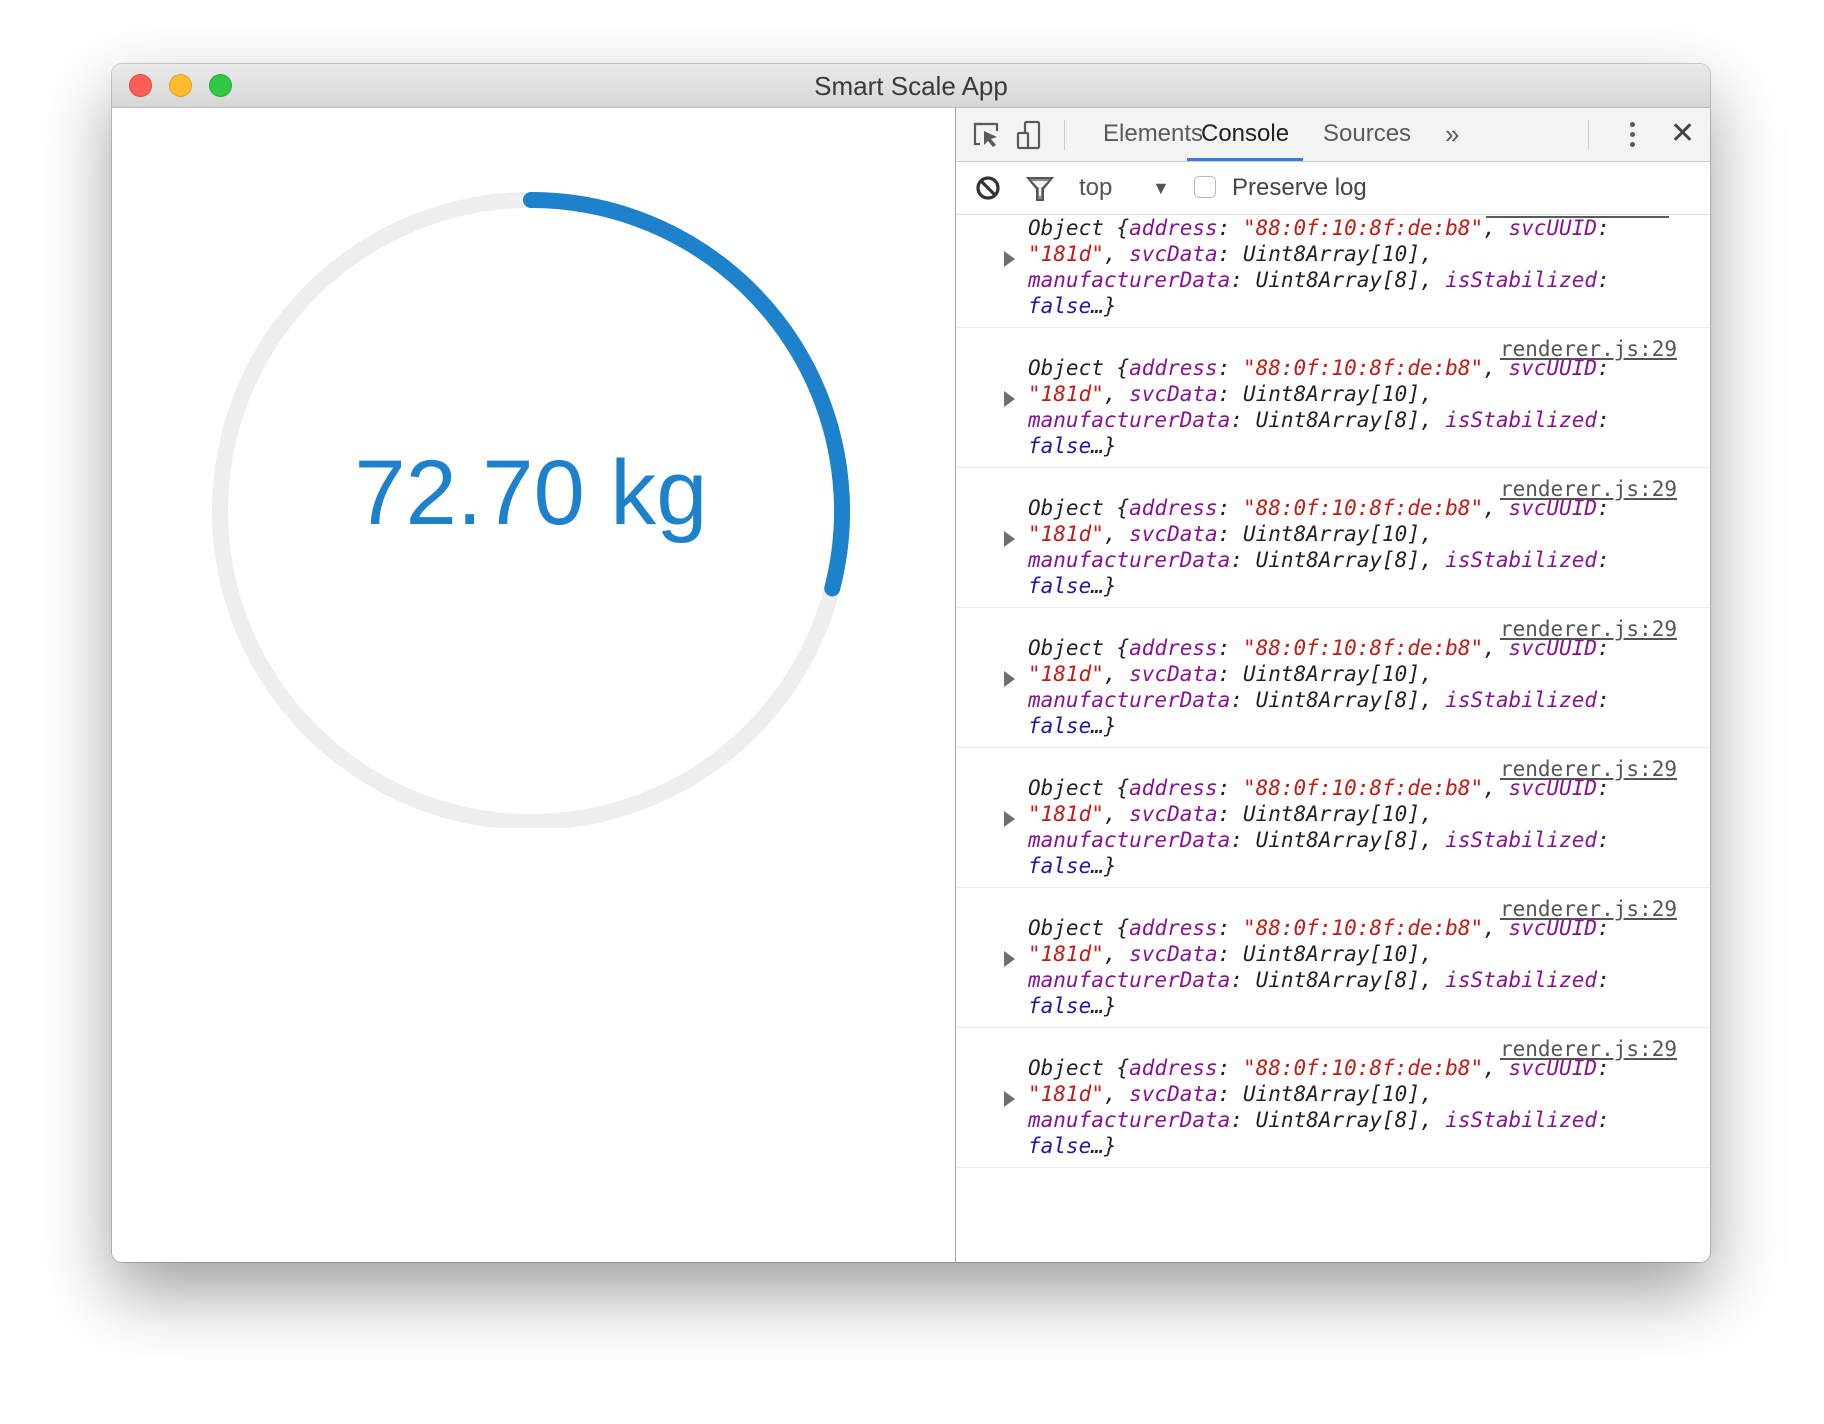 The image size is (1824, 1424). I want to click on devtools-tab-bar: Elements Console Sources » ✕, so click(1333, 135).